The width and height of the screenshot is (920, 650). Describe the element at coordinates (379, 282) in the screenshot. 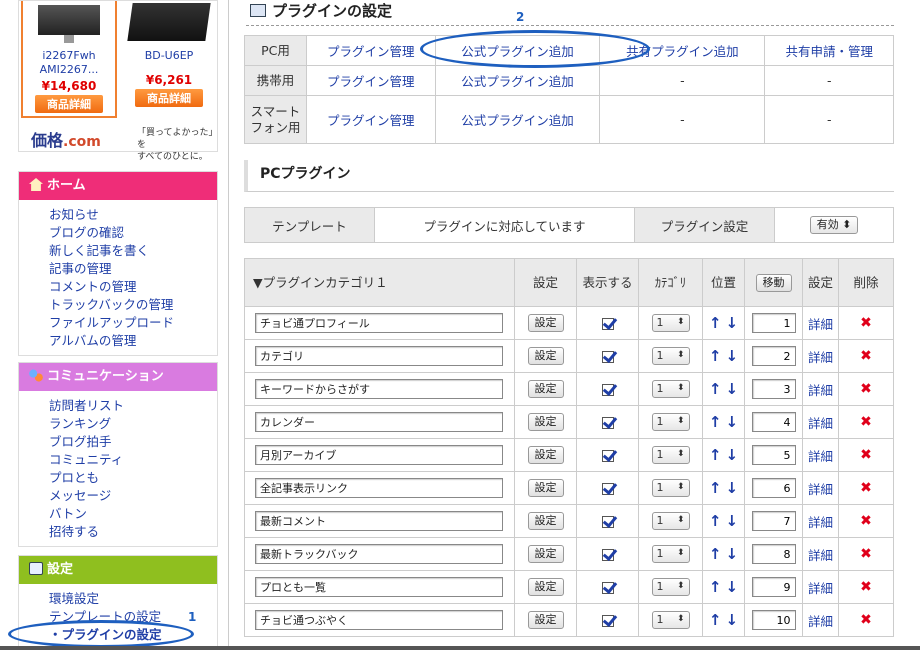

I see `category-header: ▼プラグインカテゴリ１` at that location.